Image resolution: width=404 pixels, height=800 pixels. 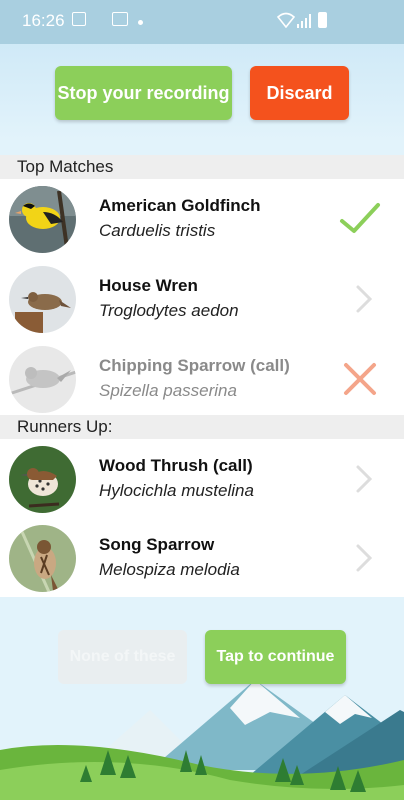 I want to click on status-time: 16:26, so click(x=43, y=20).